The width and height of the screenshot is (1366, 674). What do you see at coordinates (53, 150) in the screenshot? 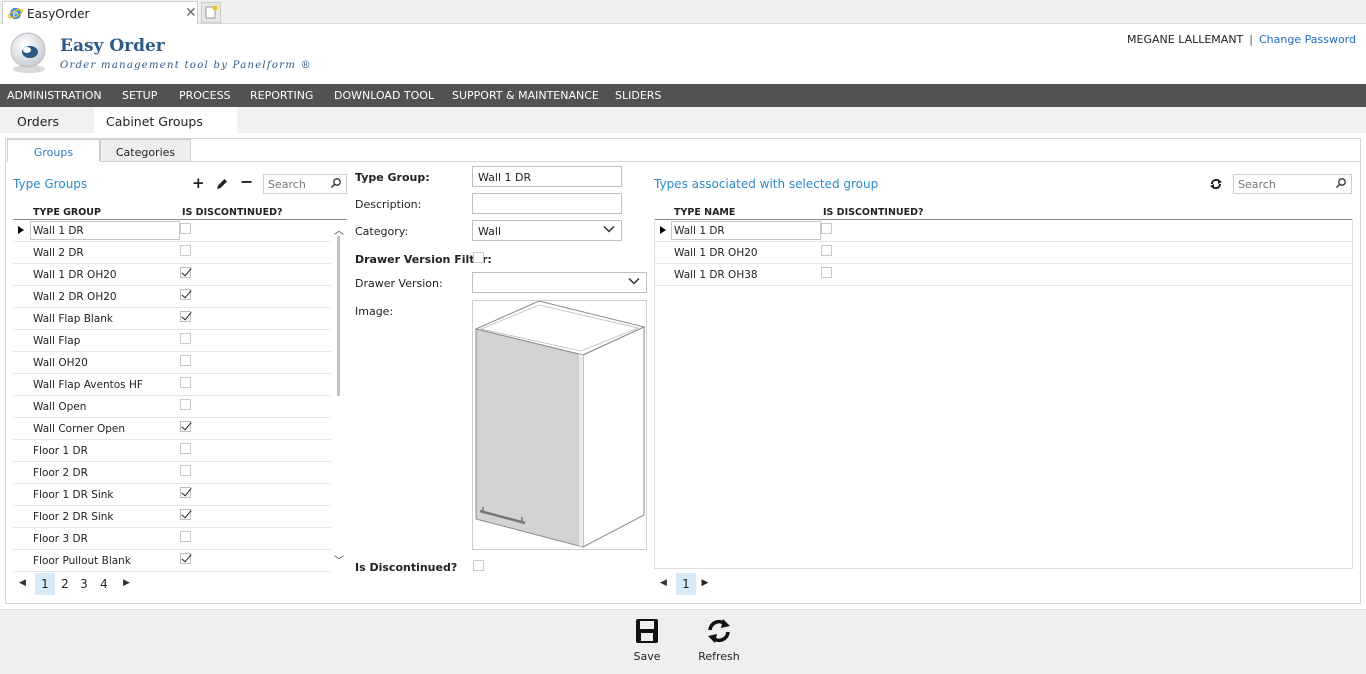
I see `tab-groups: Groups` at bounding box center [53, 150].